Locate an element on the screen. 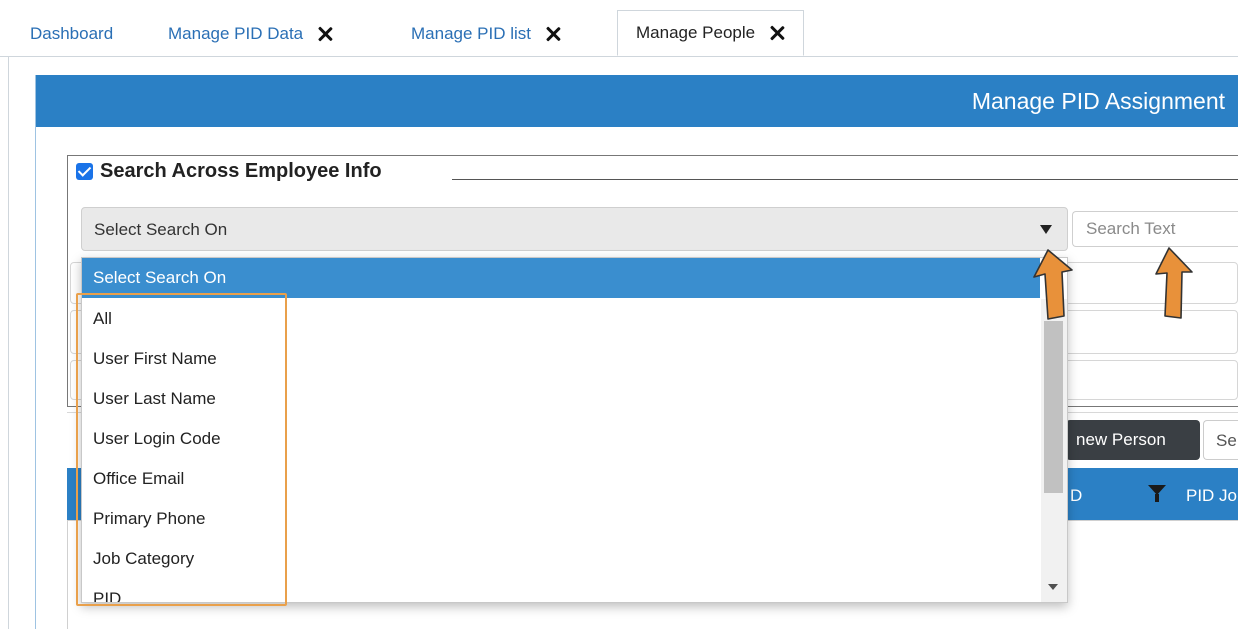 This screenshot has width=1238, height=629. tab-label: Manage People is located at coordinates (696, 32).